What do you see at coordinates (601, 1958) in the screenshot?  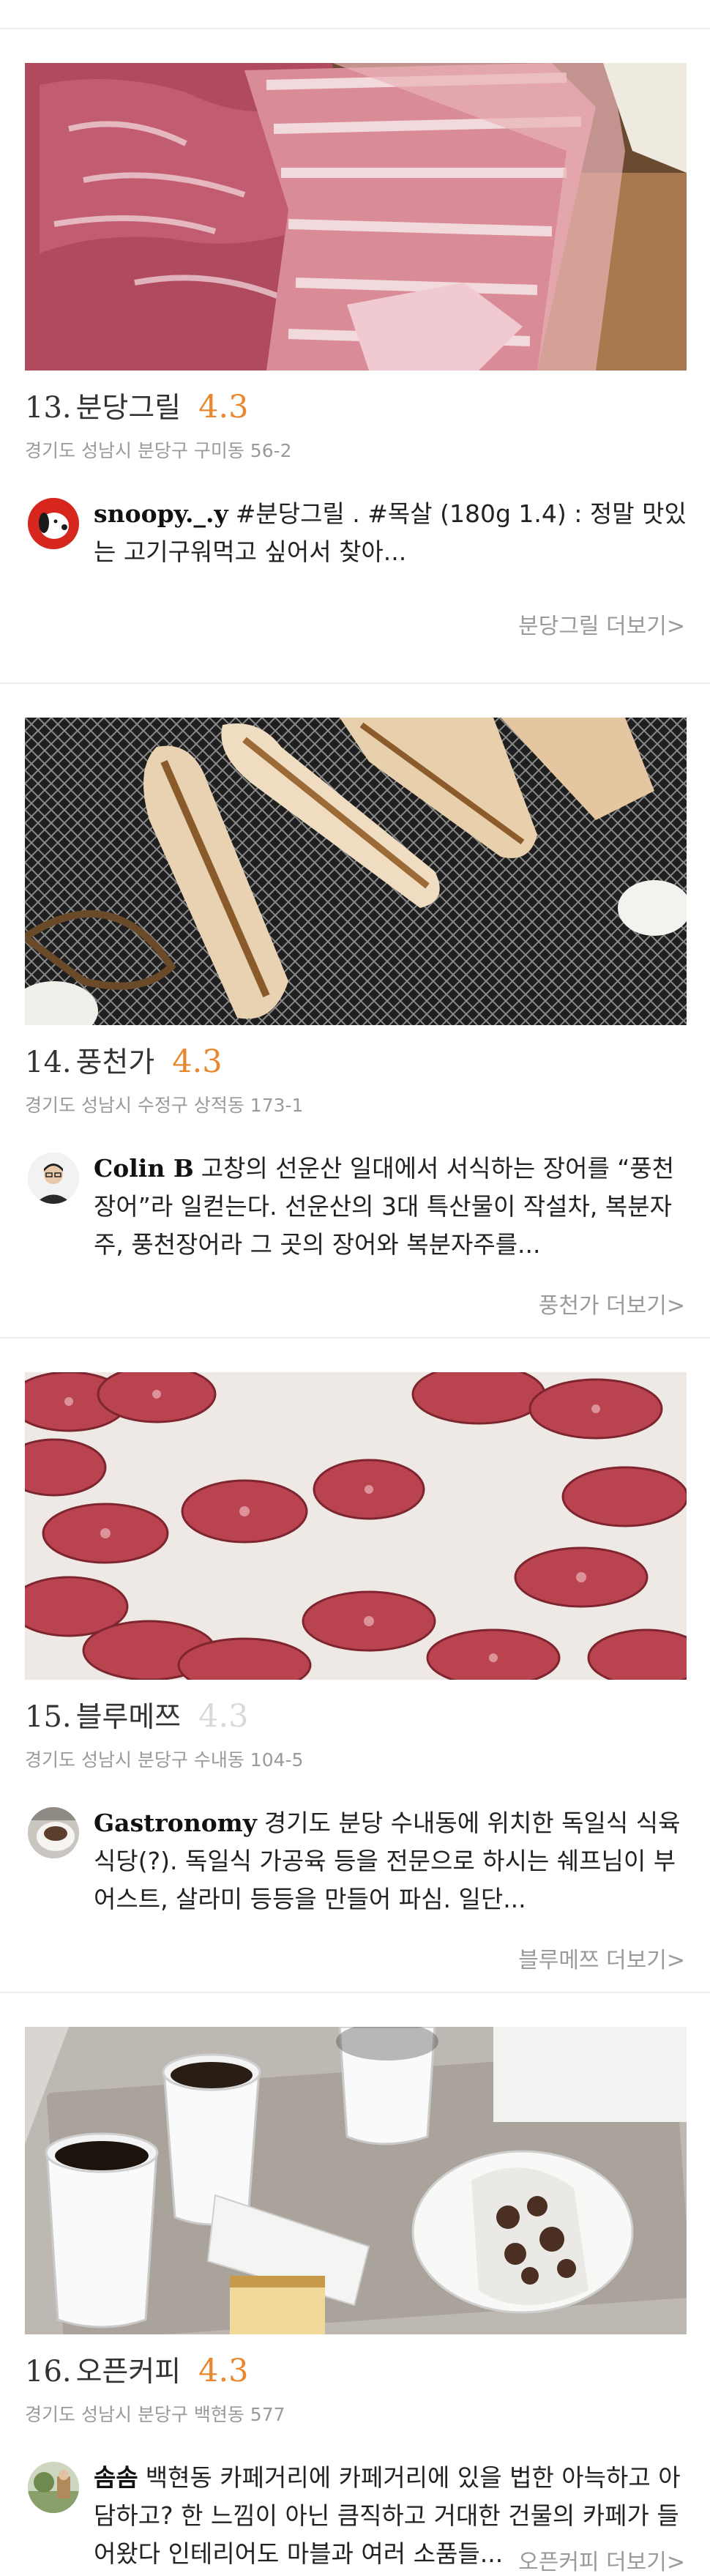 I see `more-link: 블루메쯔 더보기>` at bounding box center [601, 1958].